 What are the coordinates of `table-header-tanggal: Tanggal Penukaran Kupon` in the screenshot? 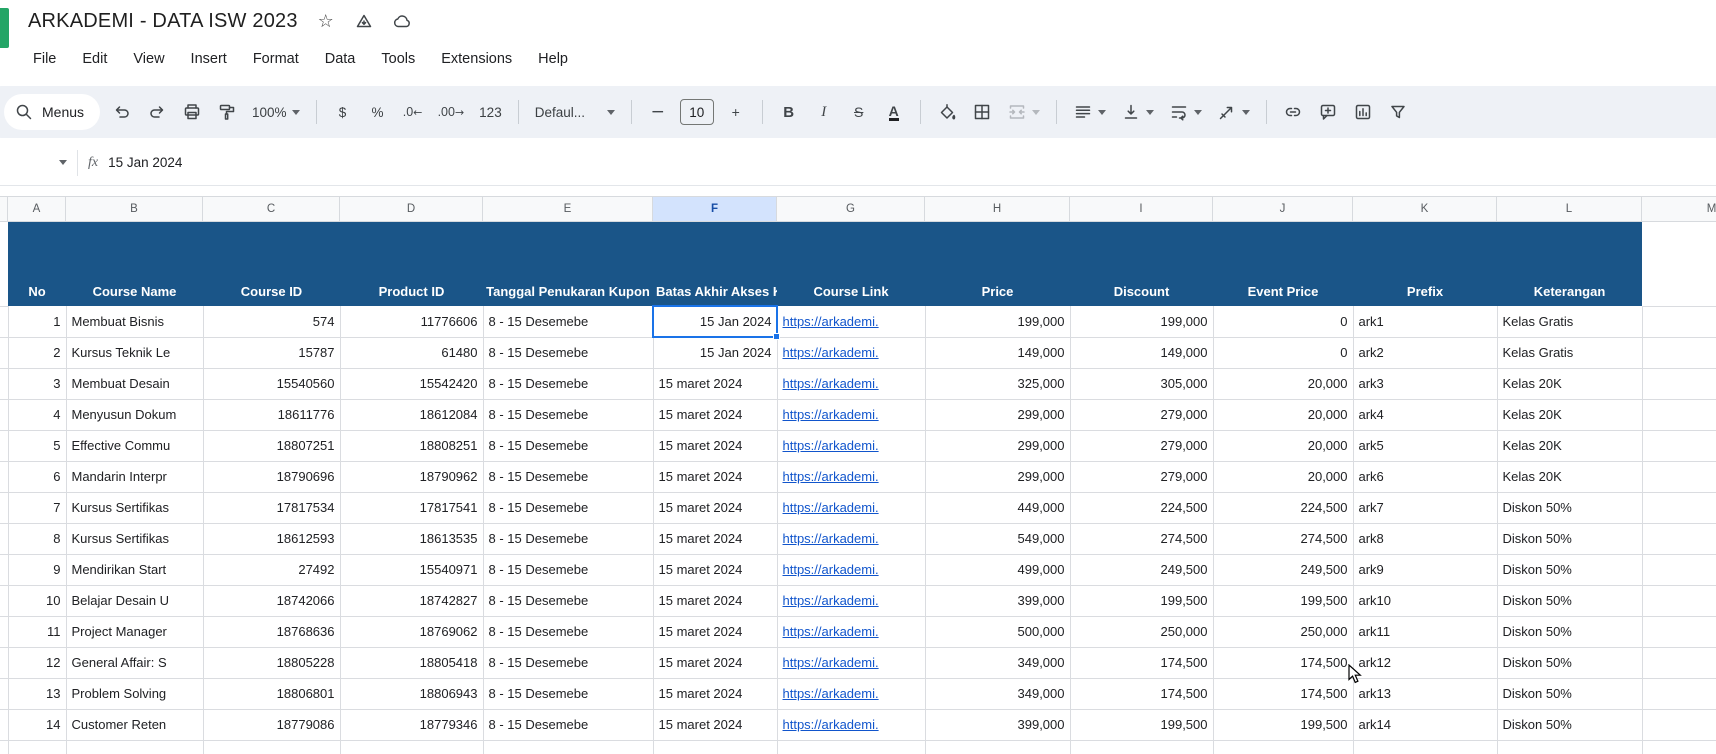 It's located at (568, 264).